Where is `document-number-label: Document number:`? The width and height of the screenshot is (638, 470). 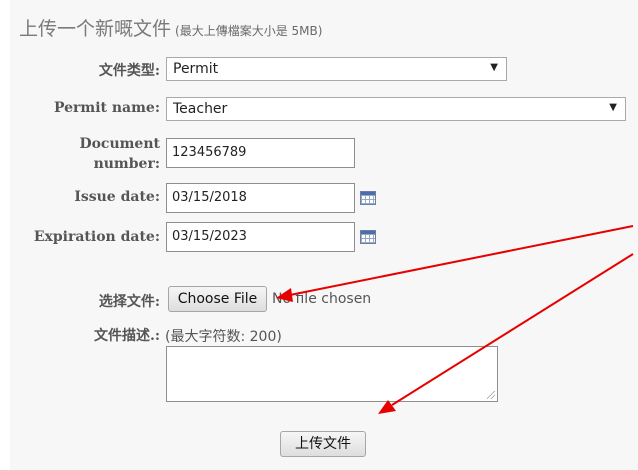
document-number-label: Document number: is located at coordinates (119, 154).